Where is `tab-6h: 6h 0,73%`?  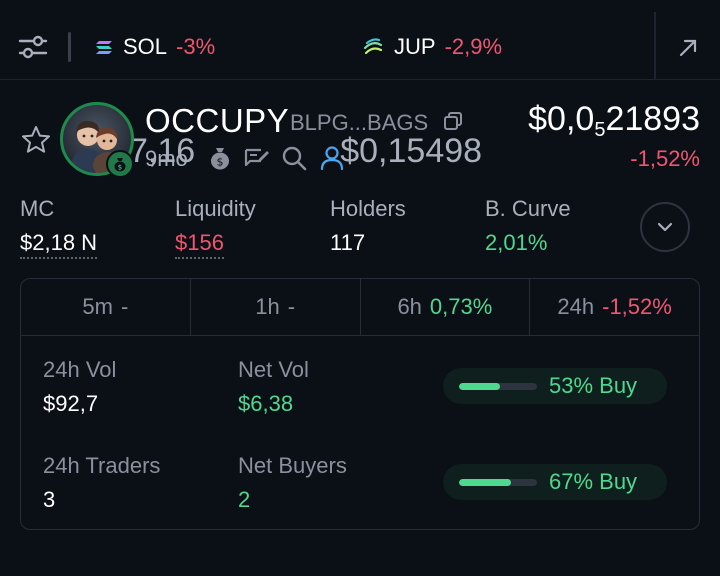 tab-6h: 6h 0,73% is located at coordinates (446, 307).